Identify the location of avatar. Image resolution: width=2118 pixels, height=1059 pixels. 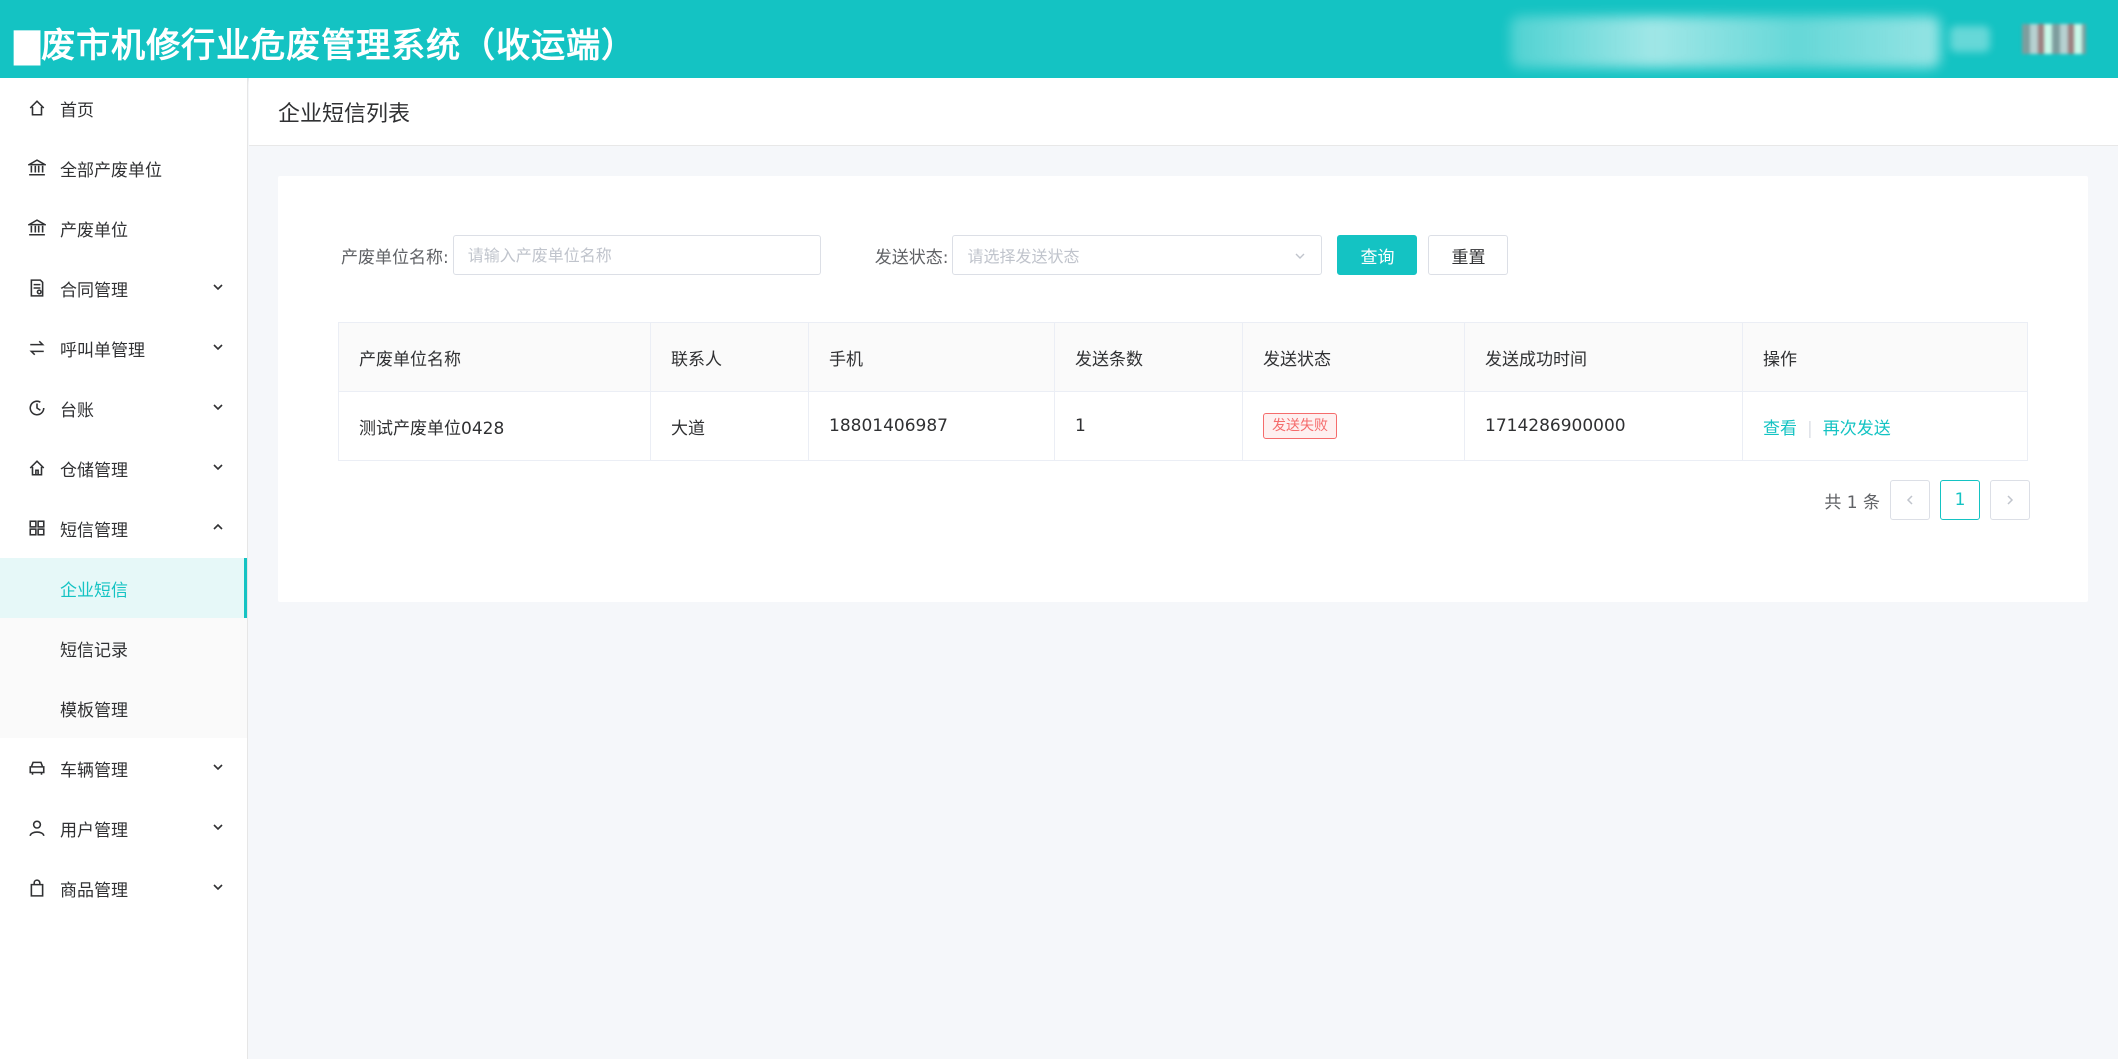
(2054, 39).